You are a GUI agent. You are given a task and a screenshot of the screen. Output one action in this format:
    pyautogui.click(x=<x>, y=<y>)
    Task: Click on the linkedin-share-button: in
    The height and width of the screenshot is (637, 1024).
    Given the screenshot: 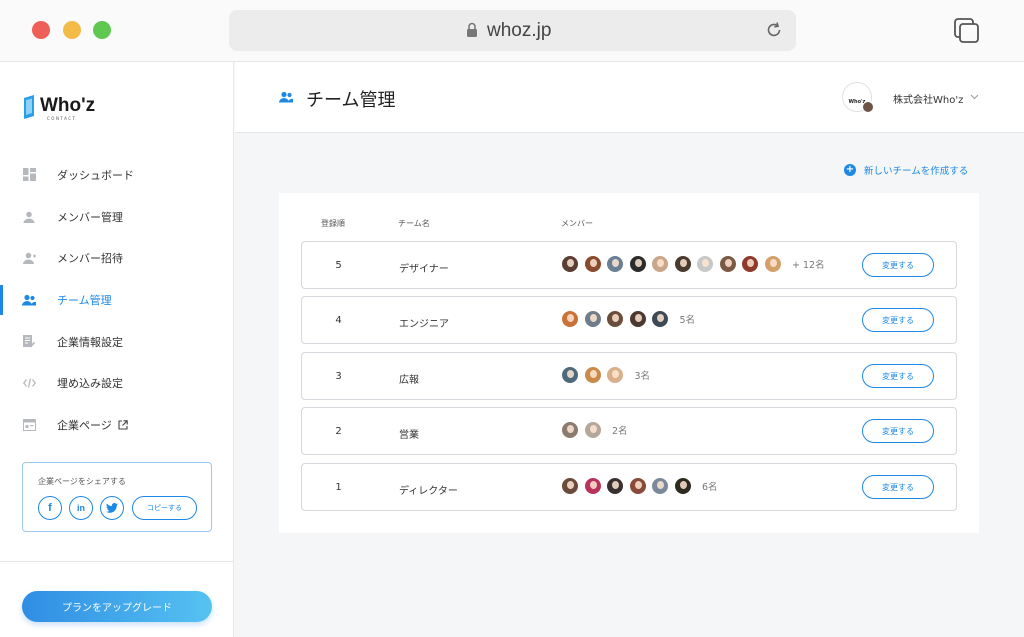 What is the action you would take?
    pyautogui.click(x=81, y=508)
    